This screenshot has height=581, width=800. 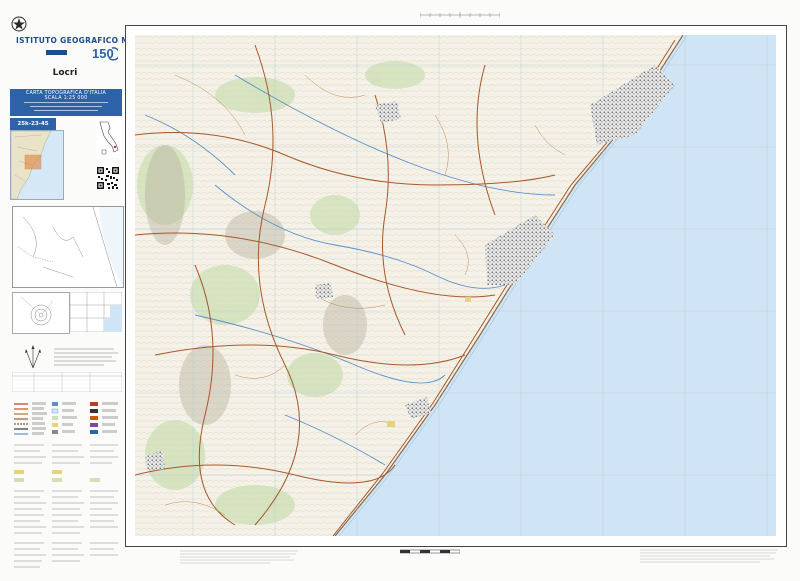 I want to click on scale-bar, so click(x=430, y=551).